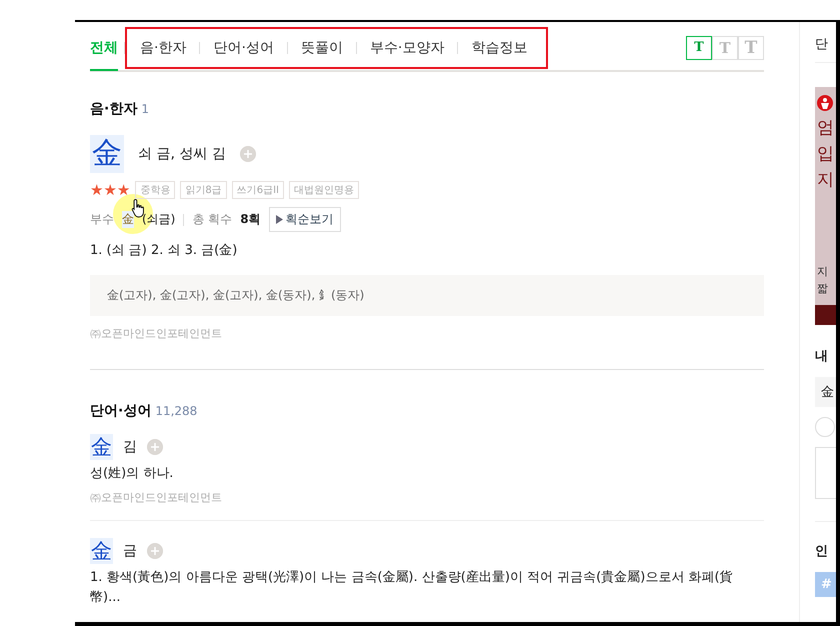 This screenshot has width=840, height=626. What do you see at coordinates (130, 447) in the screenshot?
I see `word-reading: 김` at bounding box center [130, 447].